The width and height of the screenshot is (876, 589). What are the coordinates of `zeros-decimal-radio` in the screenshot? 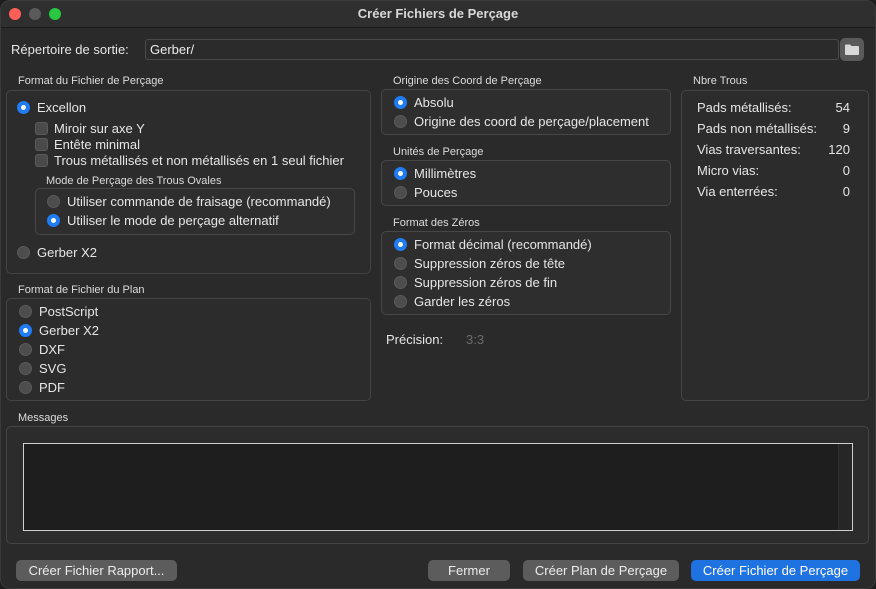 It's located at (400, 244).